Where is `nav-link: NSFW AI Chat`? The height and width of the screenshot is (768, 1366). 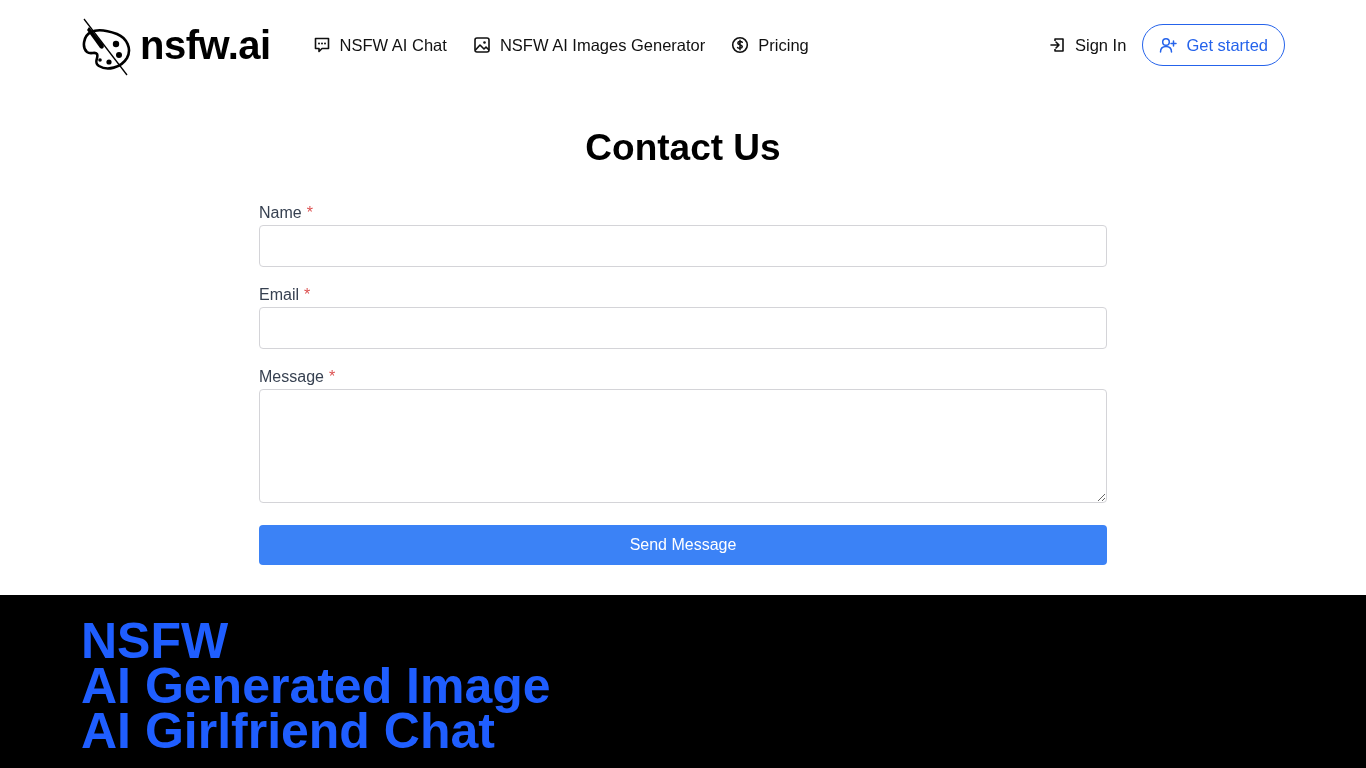 nav-link: NSFW AI Chat is located at coordinates (379, 45).